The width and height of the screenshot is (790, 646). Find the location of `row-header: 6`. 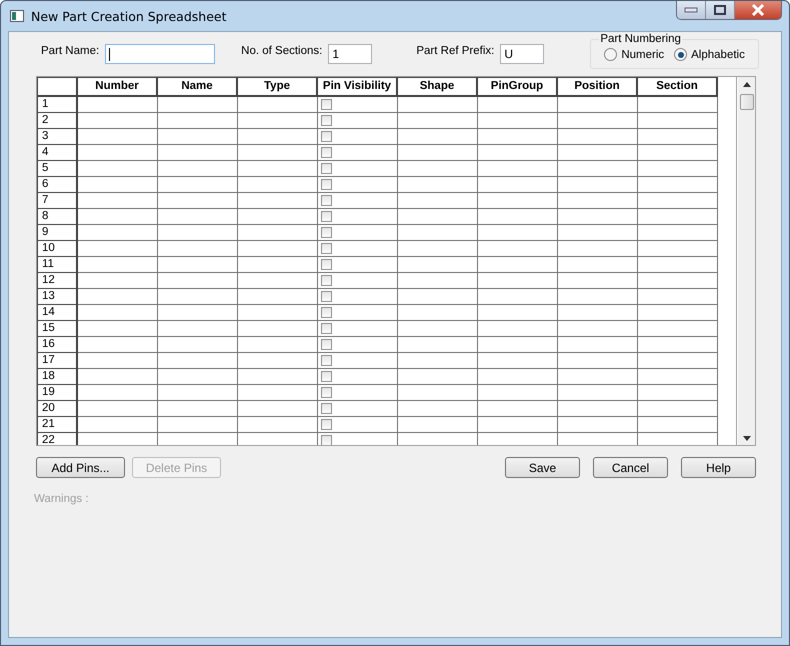

row-header: 6 is located at coordinates (57, 185).